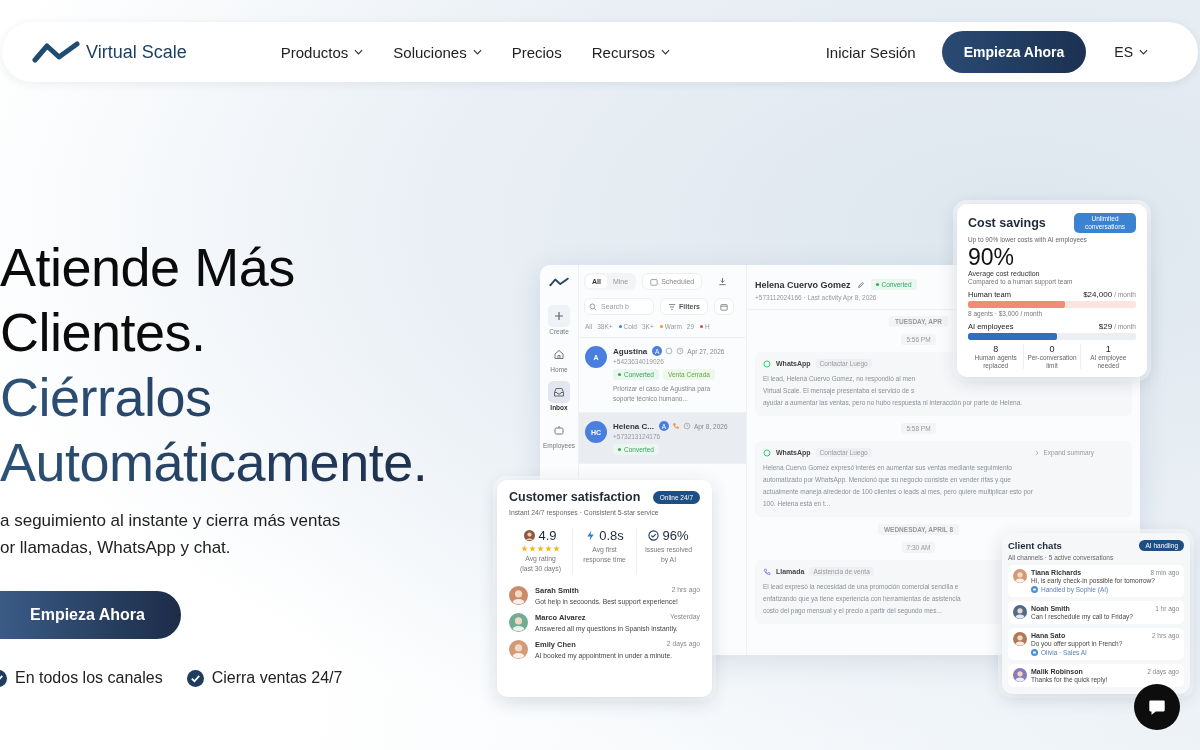 The height and width of the screenshot is (750, 1200). What do you see at coordinates (996, 349) in the screenshot?
I see `stat-value: 8` at bounding box center [996, 349].